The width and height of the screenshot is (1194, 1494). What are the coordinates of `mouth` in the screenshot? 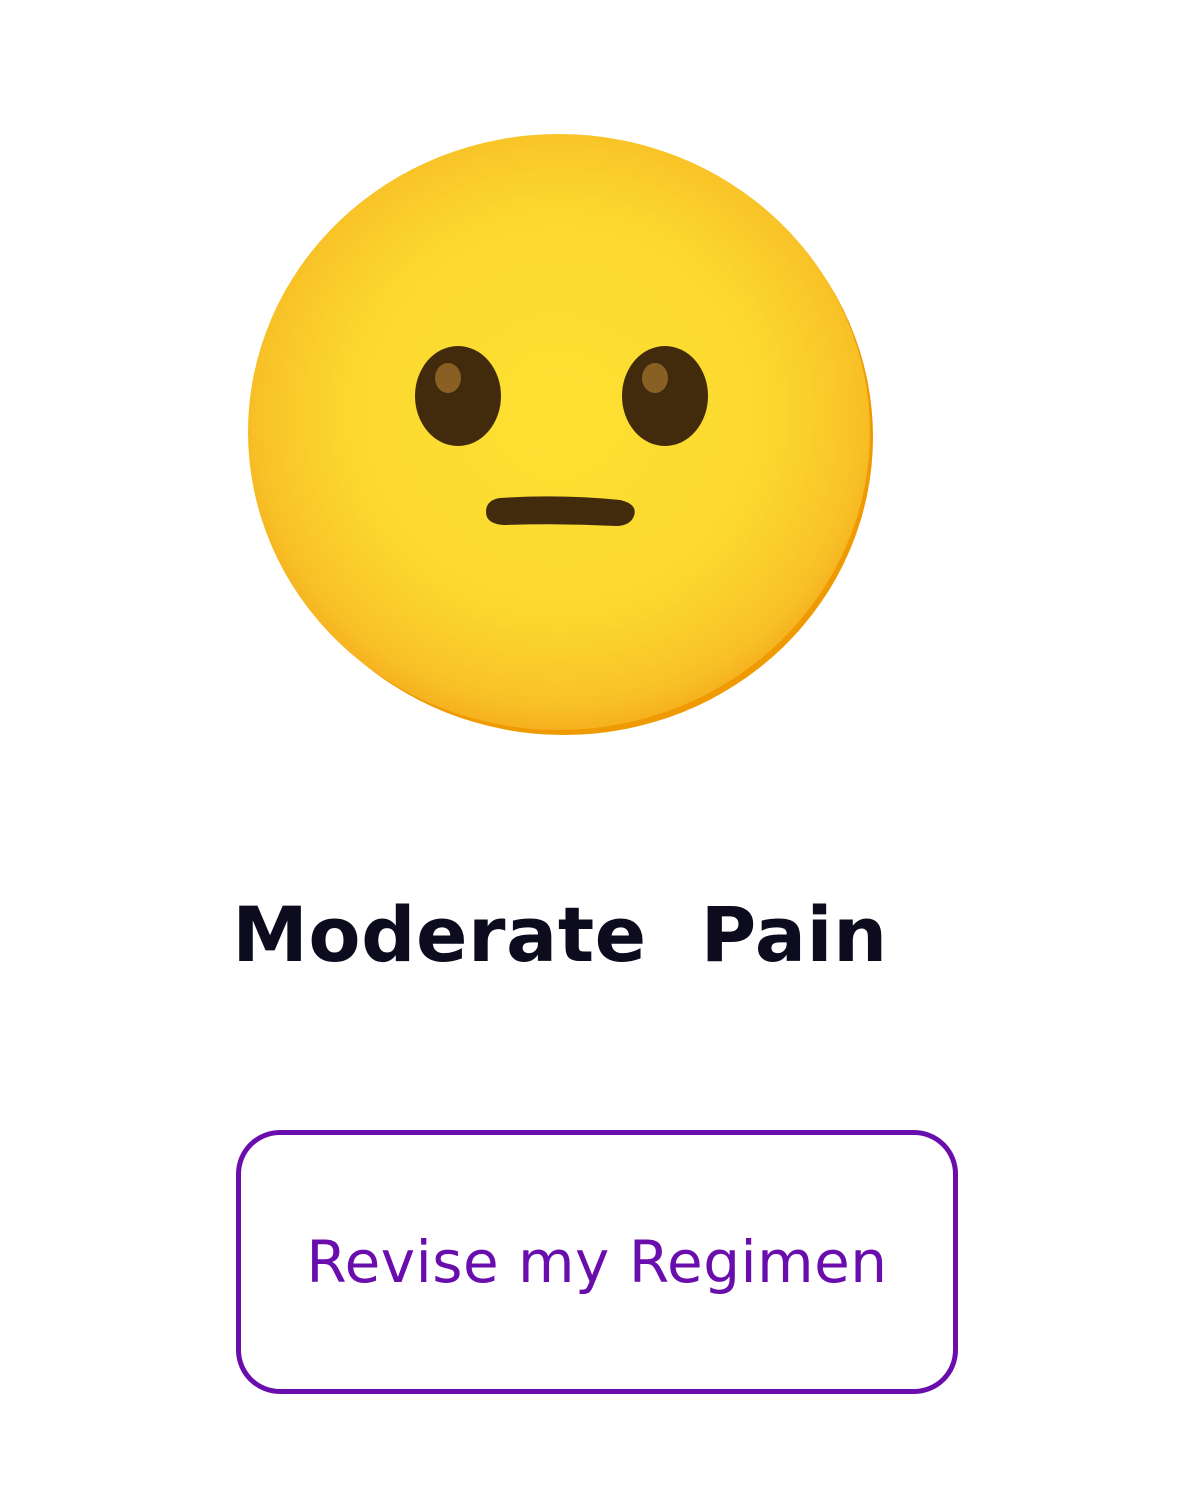 It's located at (560, 511).